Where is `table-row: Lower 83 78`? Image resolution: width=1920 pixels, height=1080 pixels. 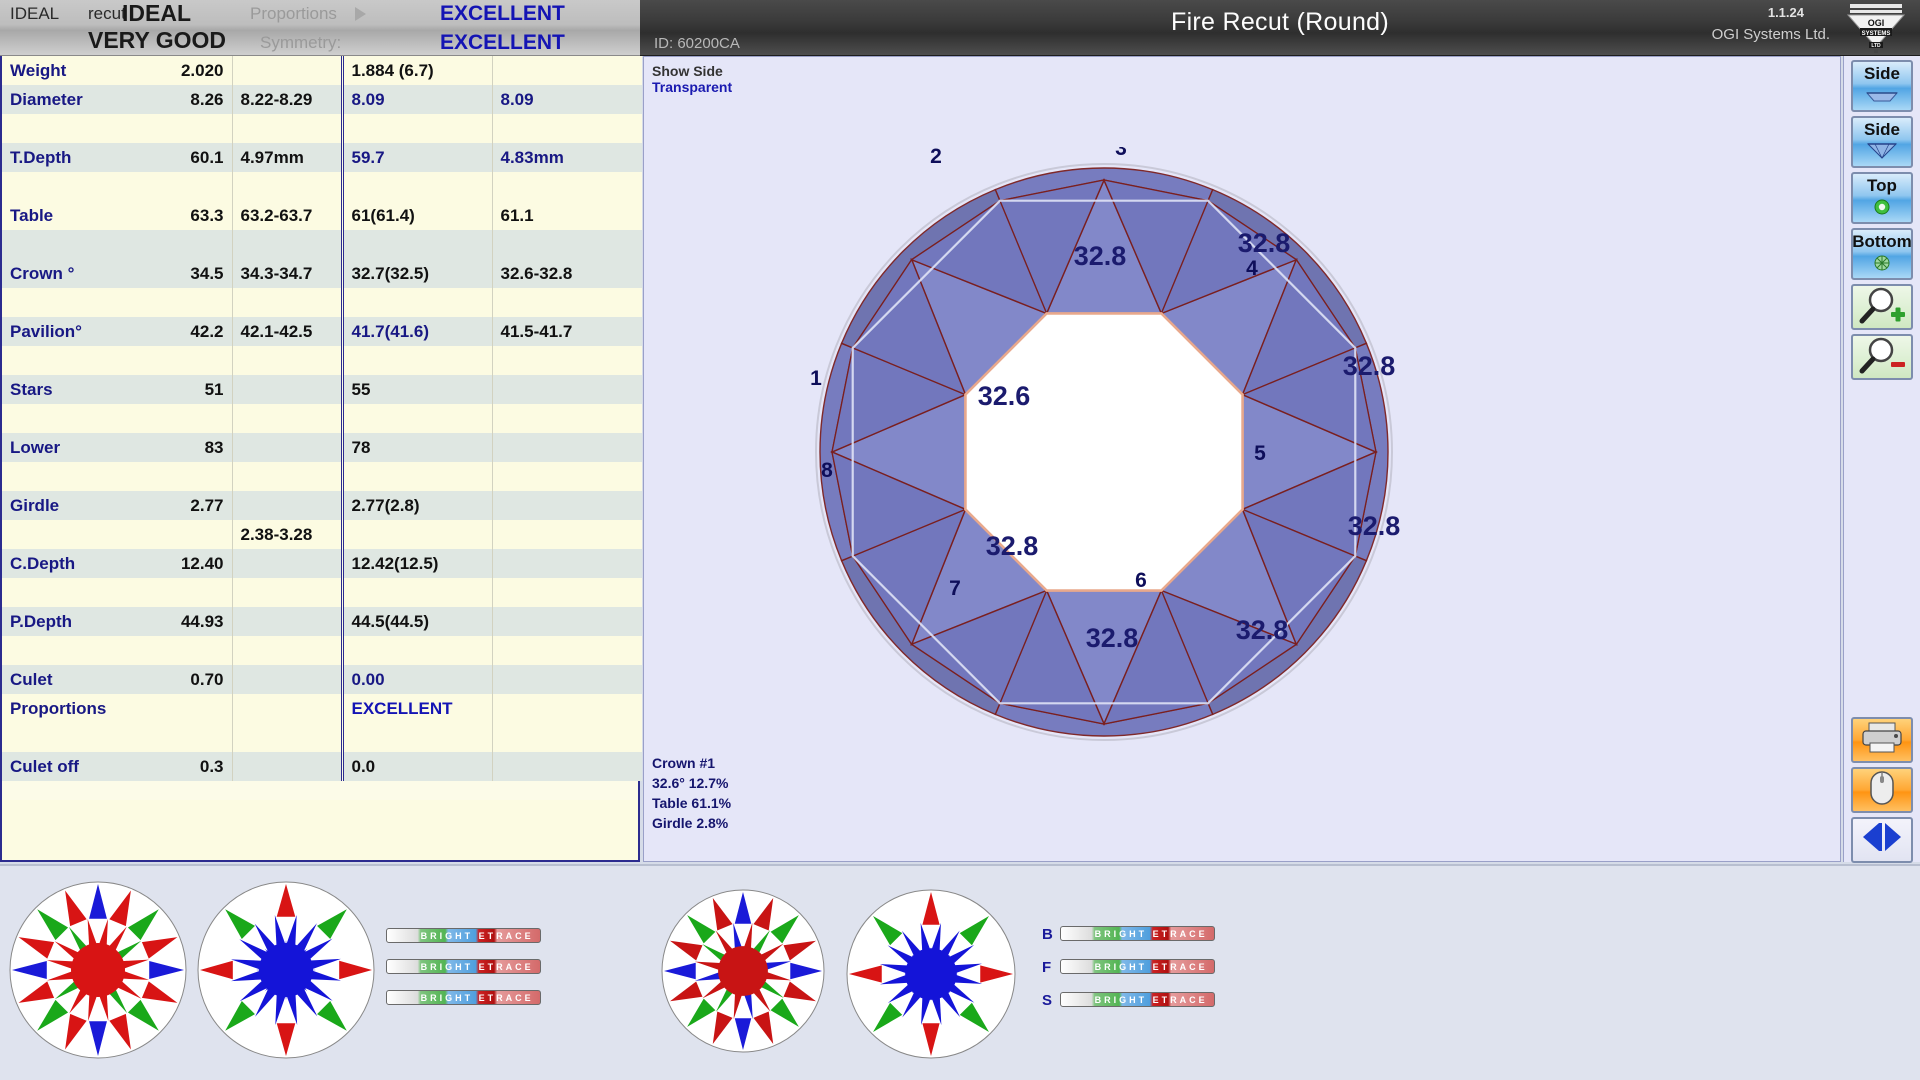 table-row: Lower 83 78 is located at coordinates (322, 447).